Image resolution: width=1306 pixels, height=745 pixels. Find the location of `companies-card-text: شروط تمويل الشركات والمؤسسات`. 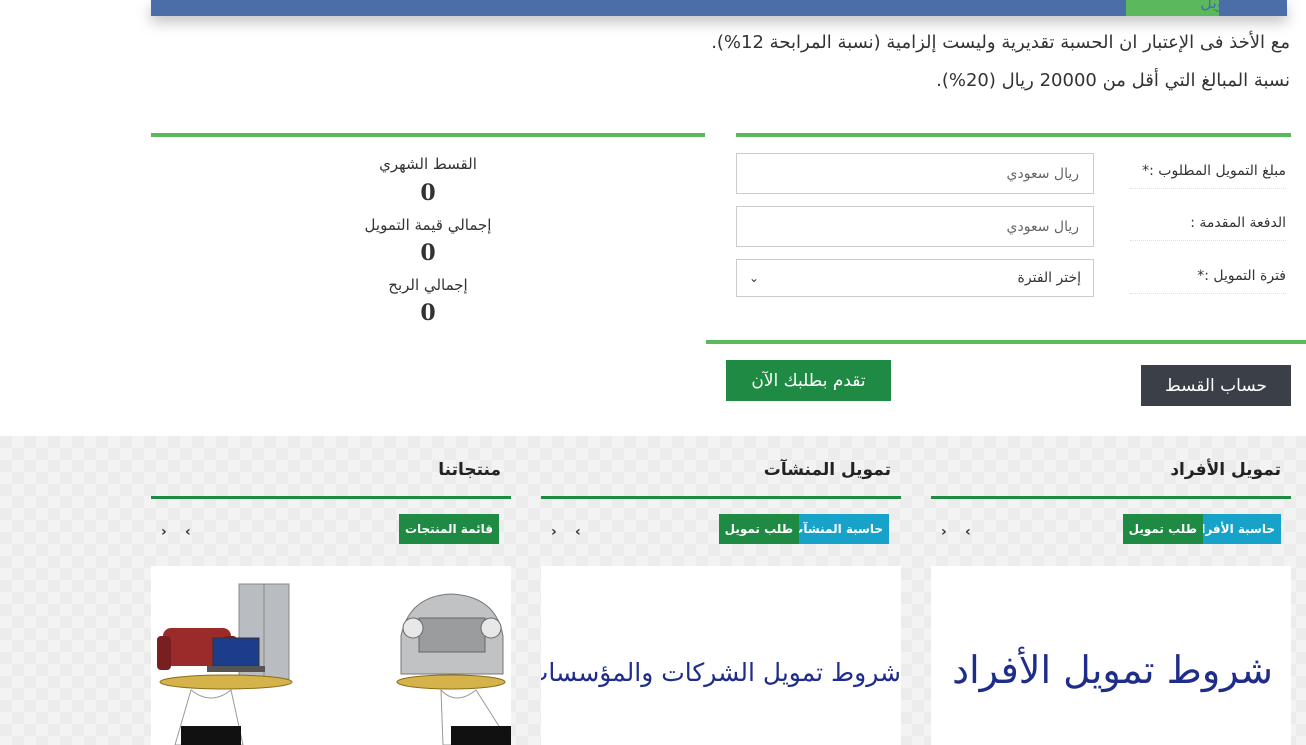

companies-card-text: شروط تمويل الشركات والمؤسسات is located at coordinates (721, 672).